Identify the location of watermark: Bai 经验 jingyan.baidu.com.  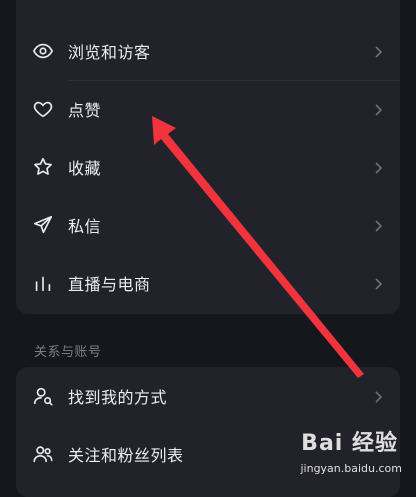
(346, 450).